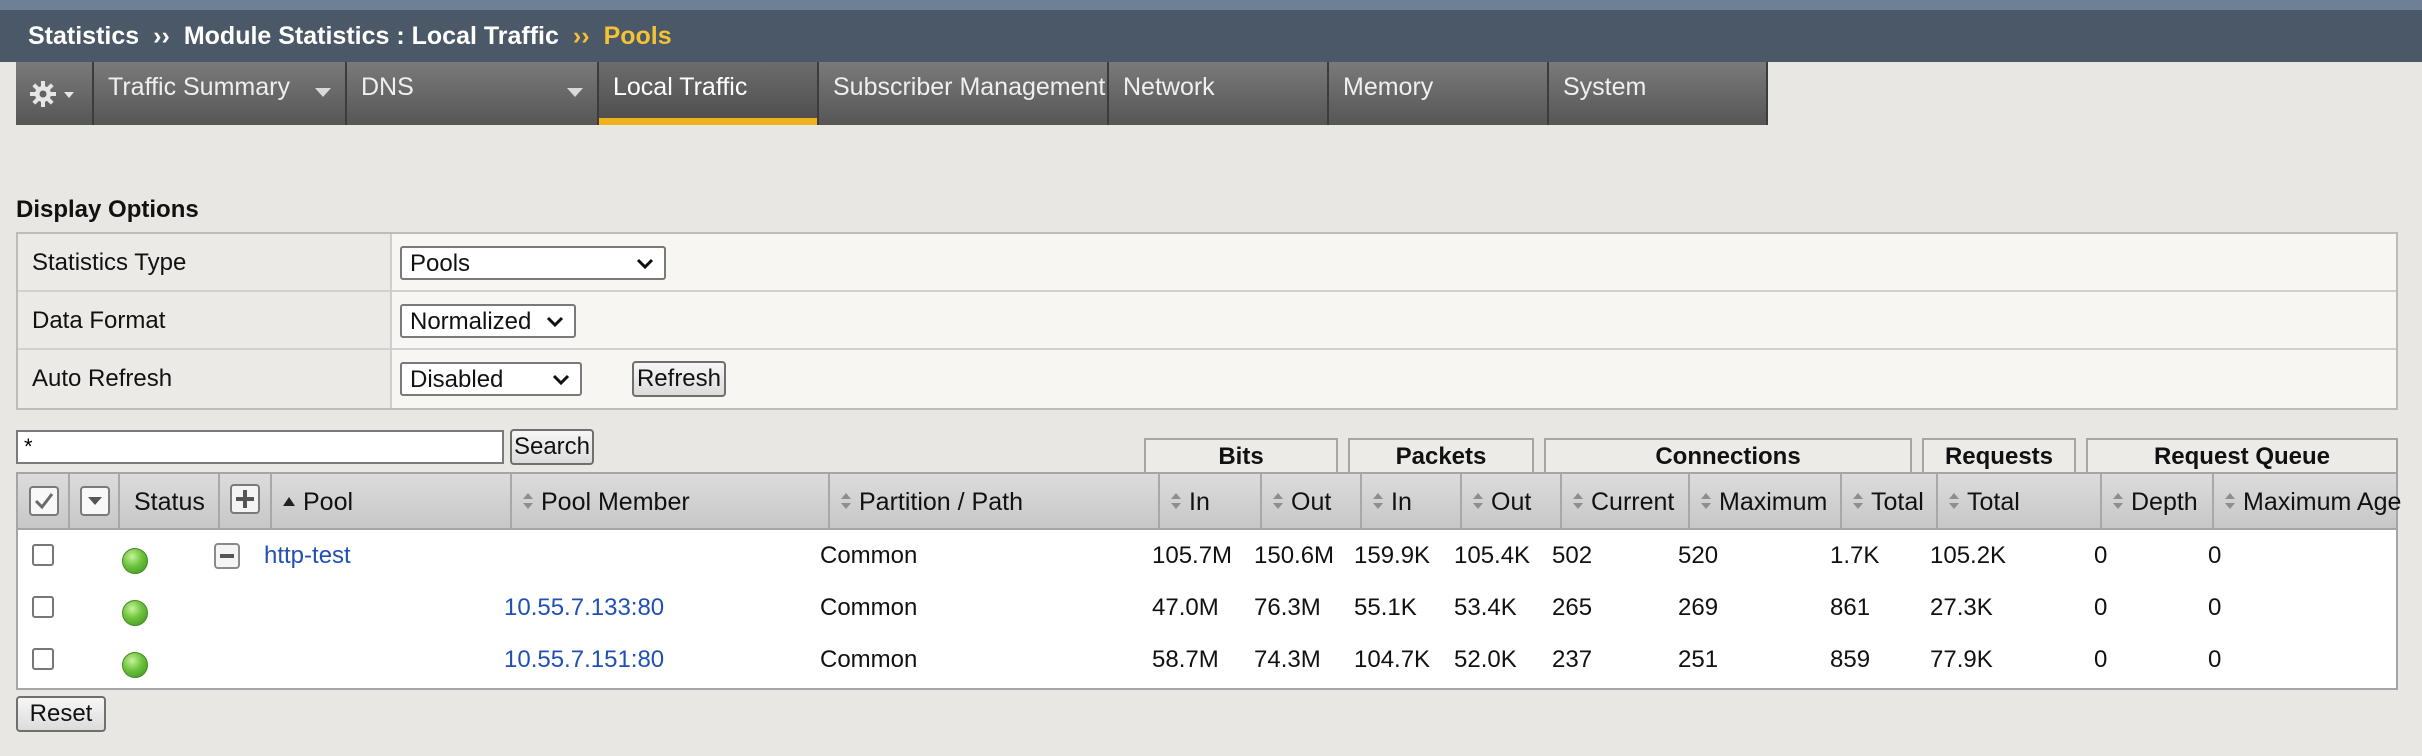 The image size is (2422, 756). What do you see at coordinates (533, 263) in the screenshot?
I see `statistics-type-select: Pools` at bounding box center [533, 263].